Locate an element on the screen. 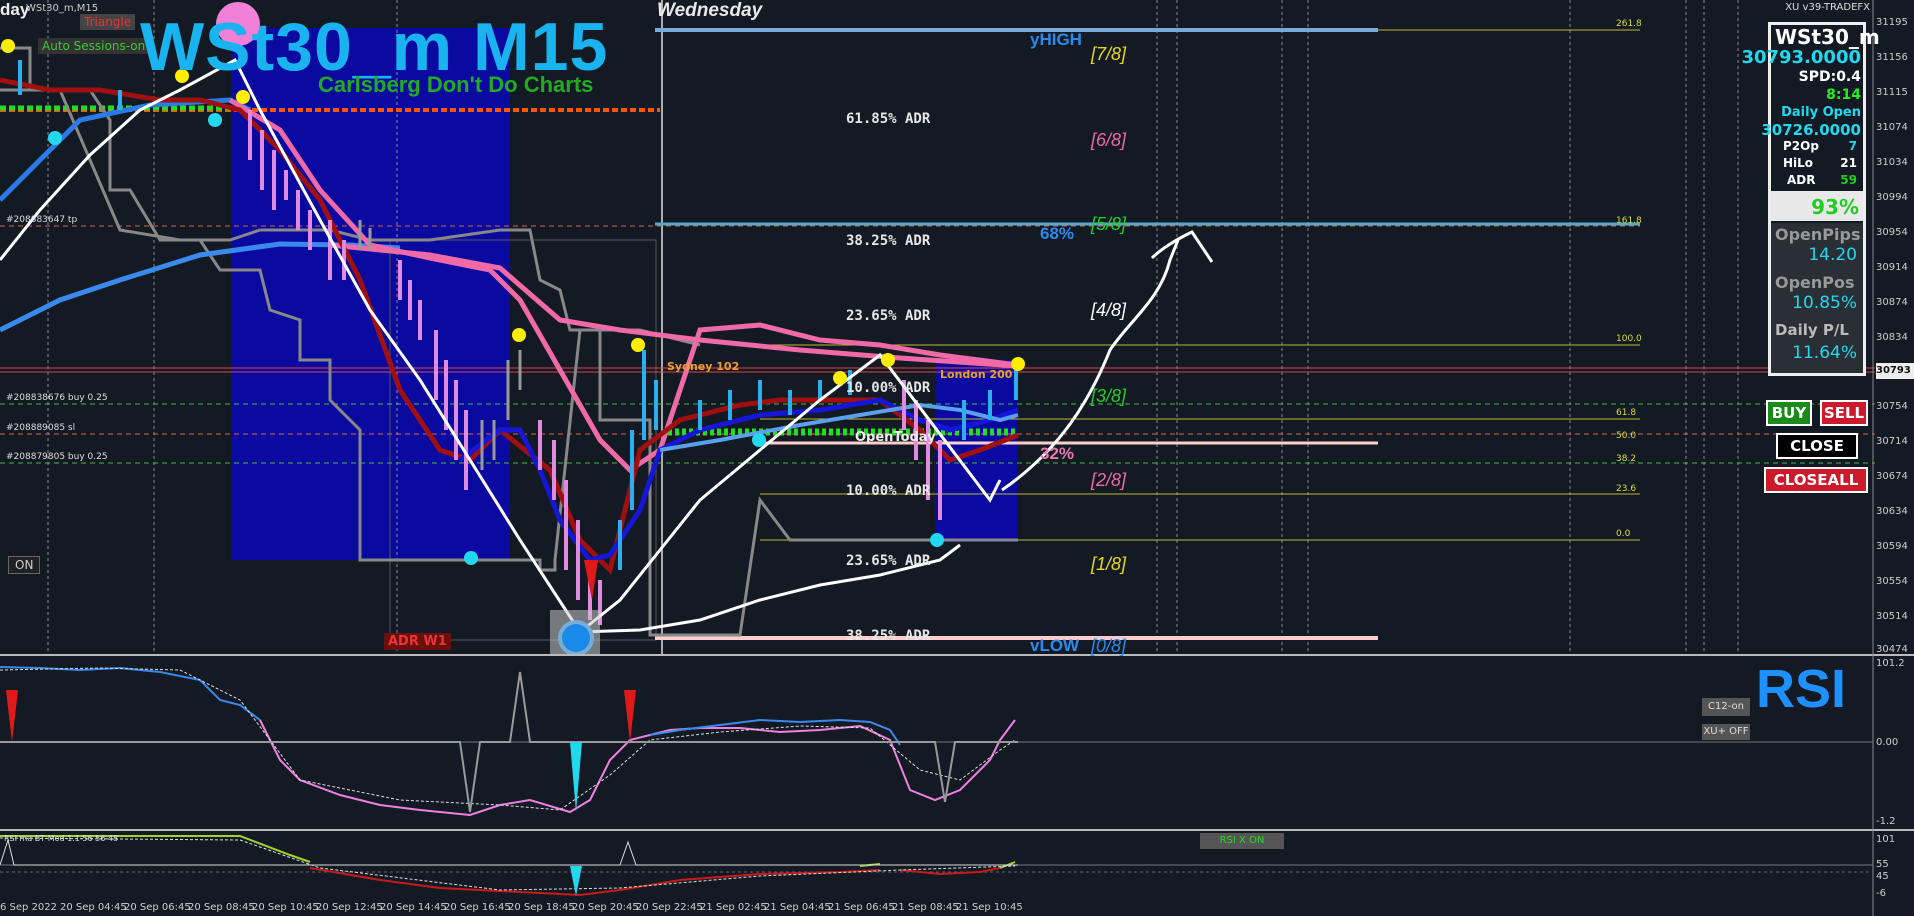 The width and height of the screenshot is (1914, 916). buy-button: BUY is located at coordinates (1789, 413).